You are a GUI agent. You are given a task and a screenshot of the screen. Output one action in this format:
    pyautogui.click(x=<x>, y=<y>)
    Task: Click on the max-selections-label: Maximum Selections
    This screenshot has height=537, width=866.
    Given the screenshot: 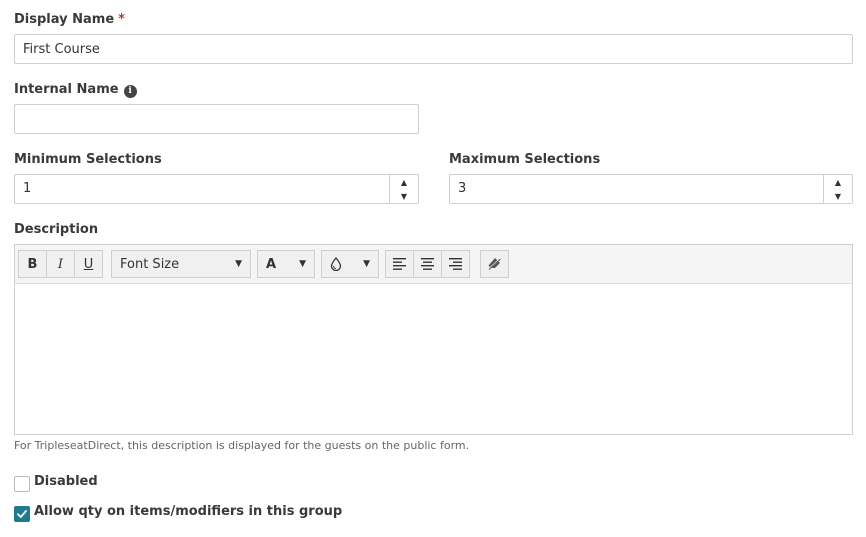 What is the action you would take?
    pyautogui.click(x=525, y=159)
    